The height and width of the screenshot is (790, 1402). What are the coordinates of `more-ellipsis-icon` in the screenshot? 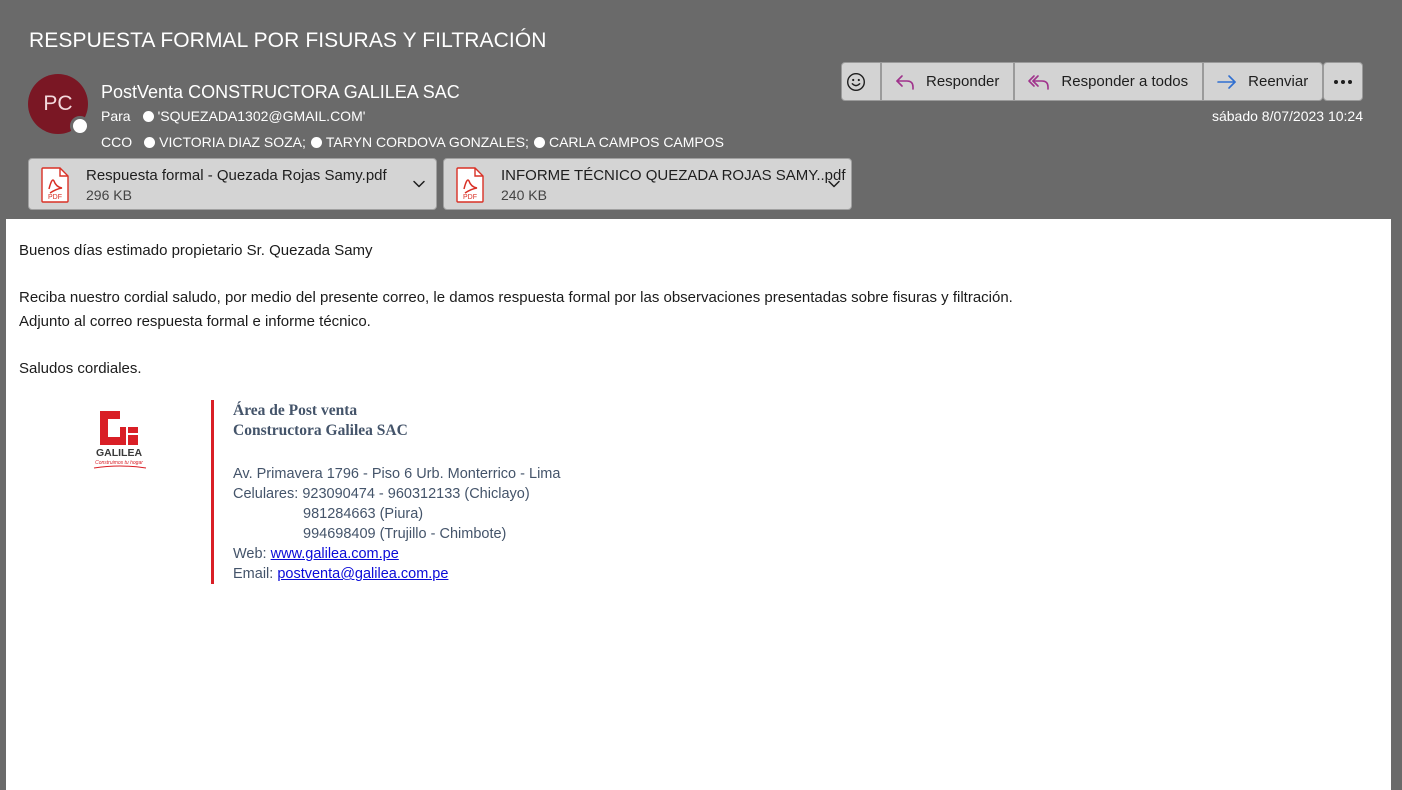 It's located at (1343, 81).